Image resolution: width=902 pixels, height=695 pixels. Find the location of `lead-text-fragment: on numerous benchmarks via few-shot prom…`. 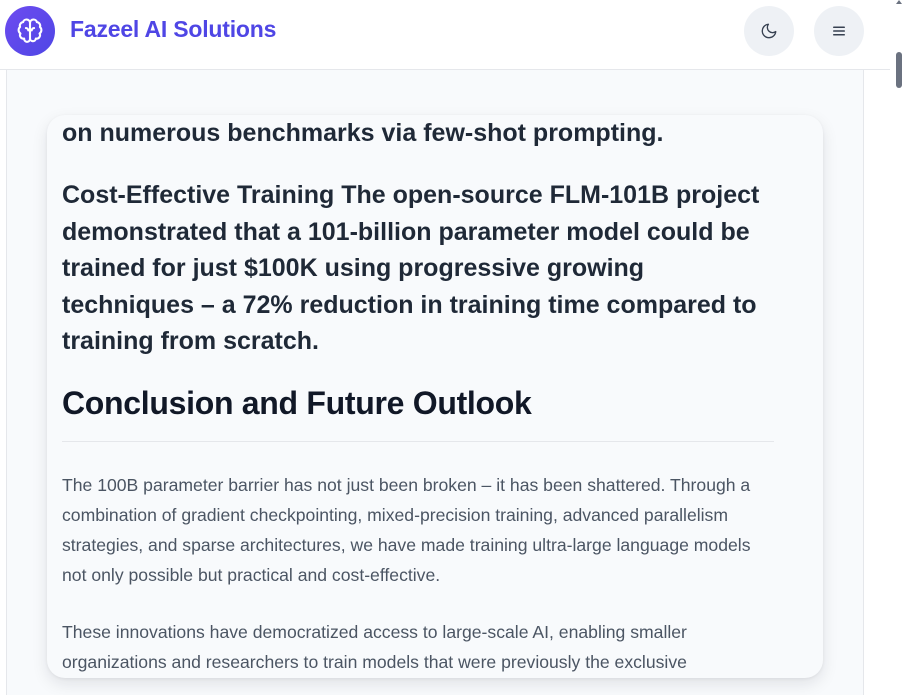

lead-text-fragment: on numerous benchmarks via few-shot prom… is located at coordinates (363, 133).